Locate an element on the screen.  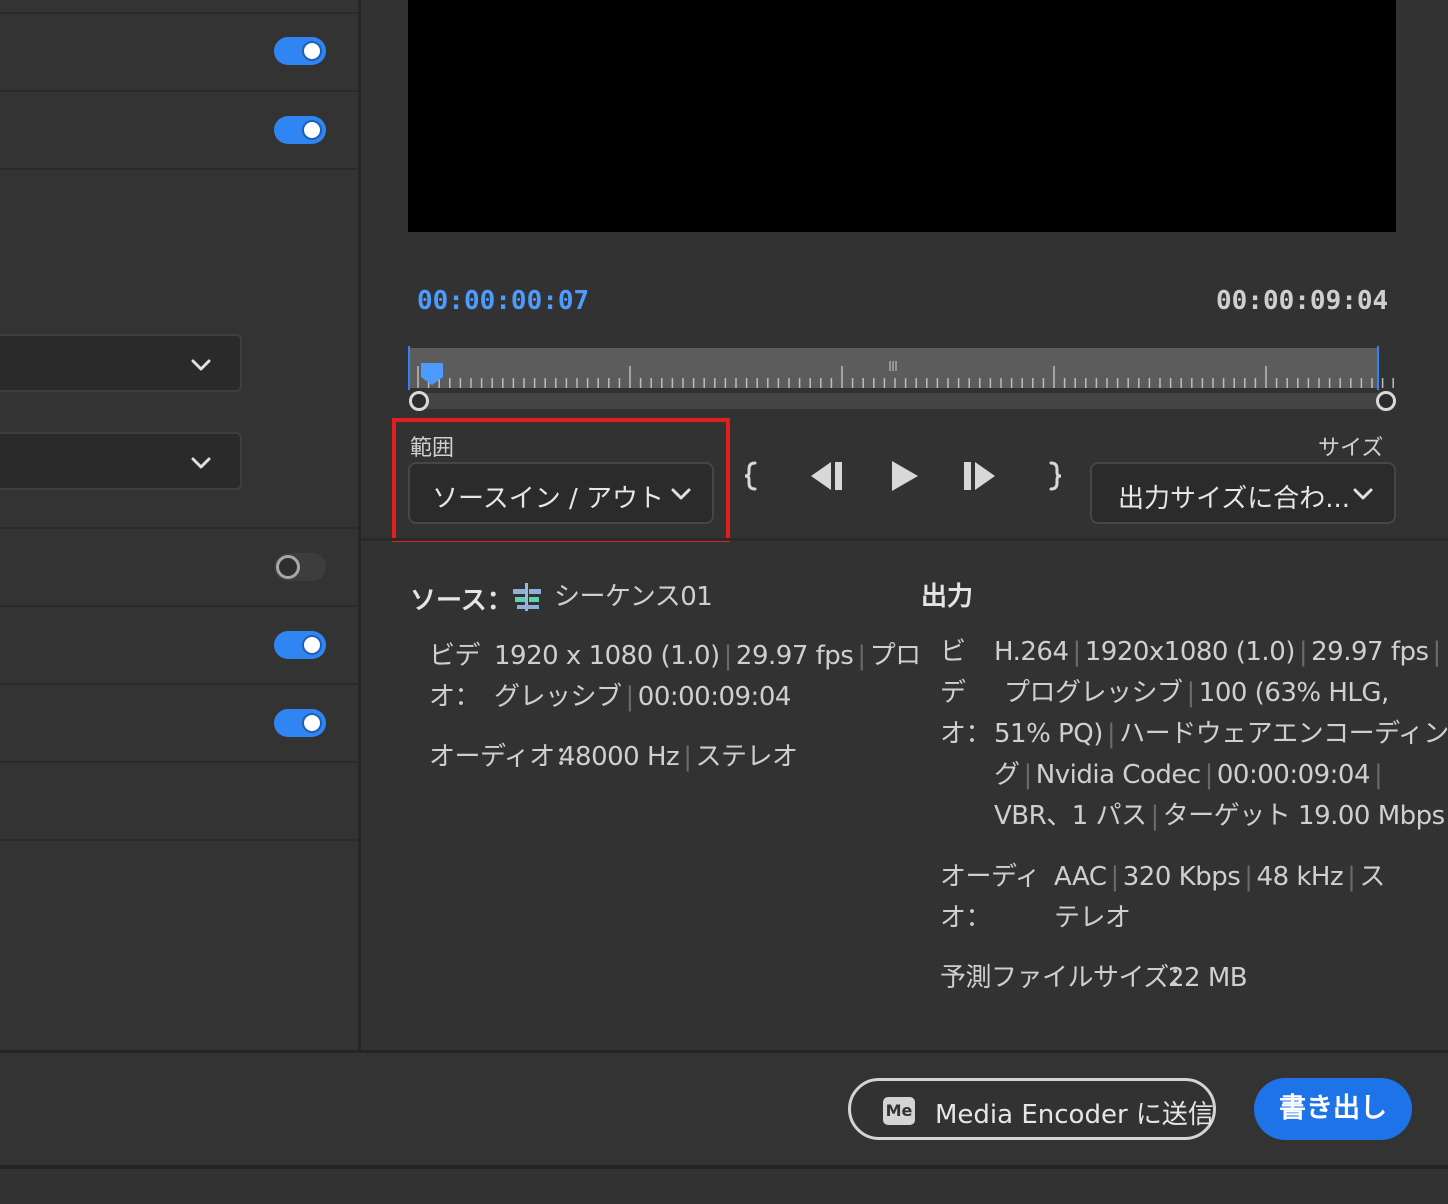
output-title: 出力 is located at coordinates (947, 597).